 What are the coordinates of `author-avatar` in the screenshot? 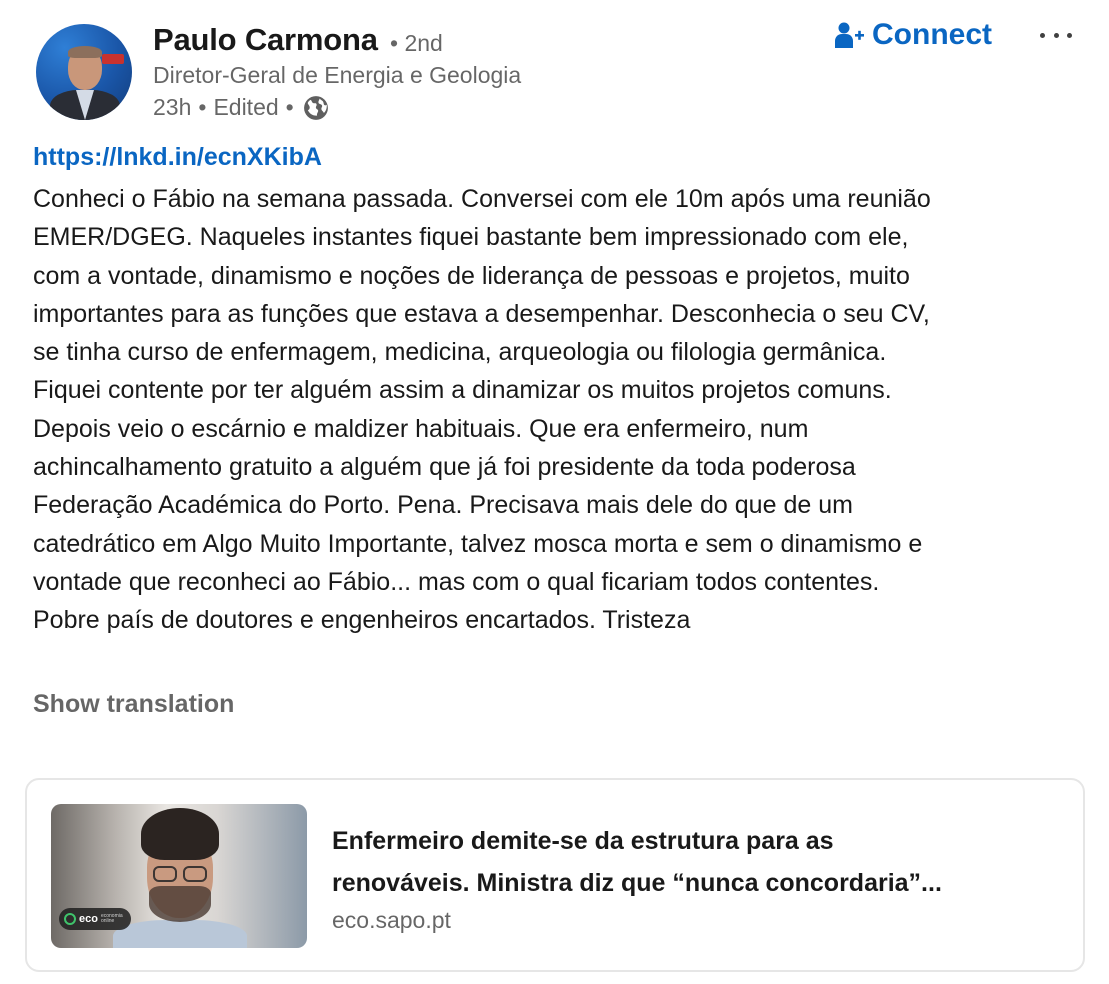 It's located at (84, 72).